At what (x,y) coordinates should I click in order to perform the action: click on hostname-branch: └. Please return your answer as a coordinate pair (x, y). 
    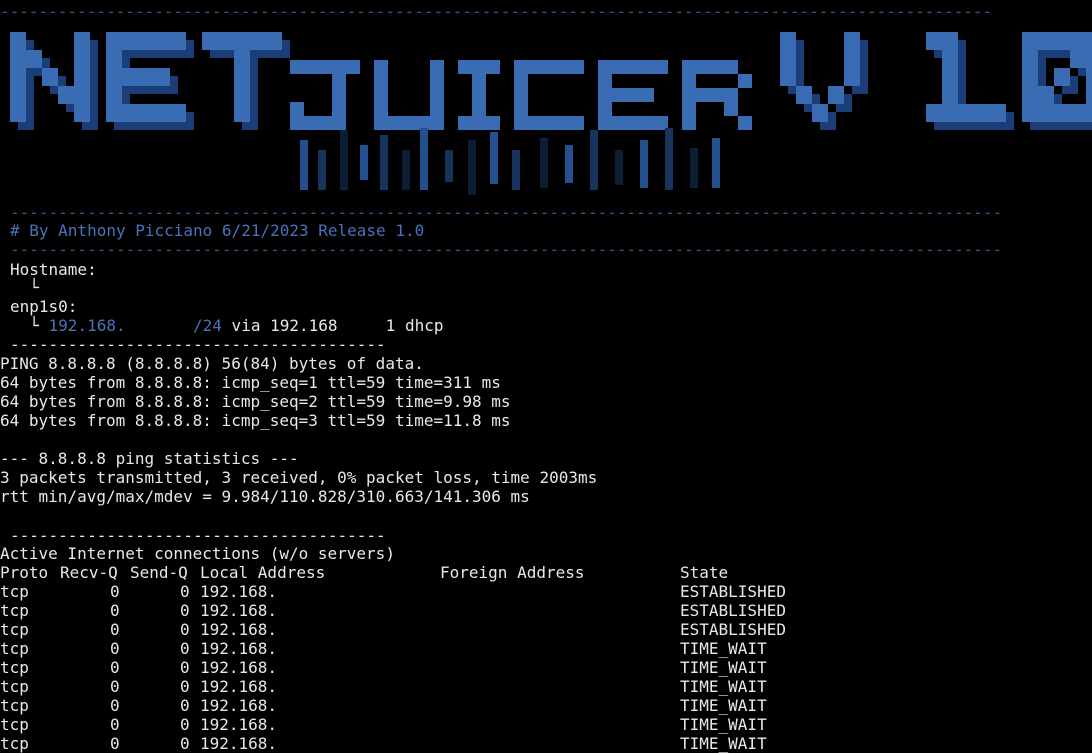
    Looking at the image, I should click on (24, 287).